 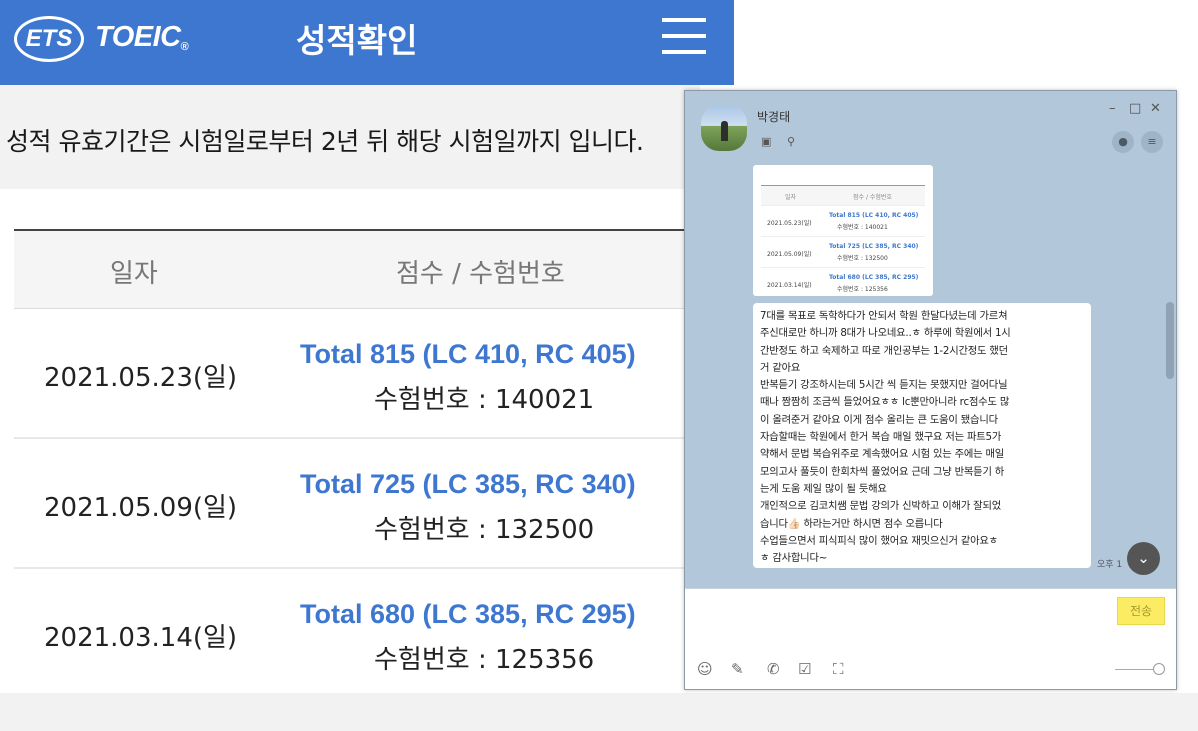 What do you see at coordinates (930, 638) in the screenshot?
I see `message-input-area: 전송 ☺ ✎ ✆ ☑ ⛶` at bounding box center [930, 638].